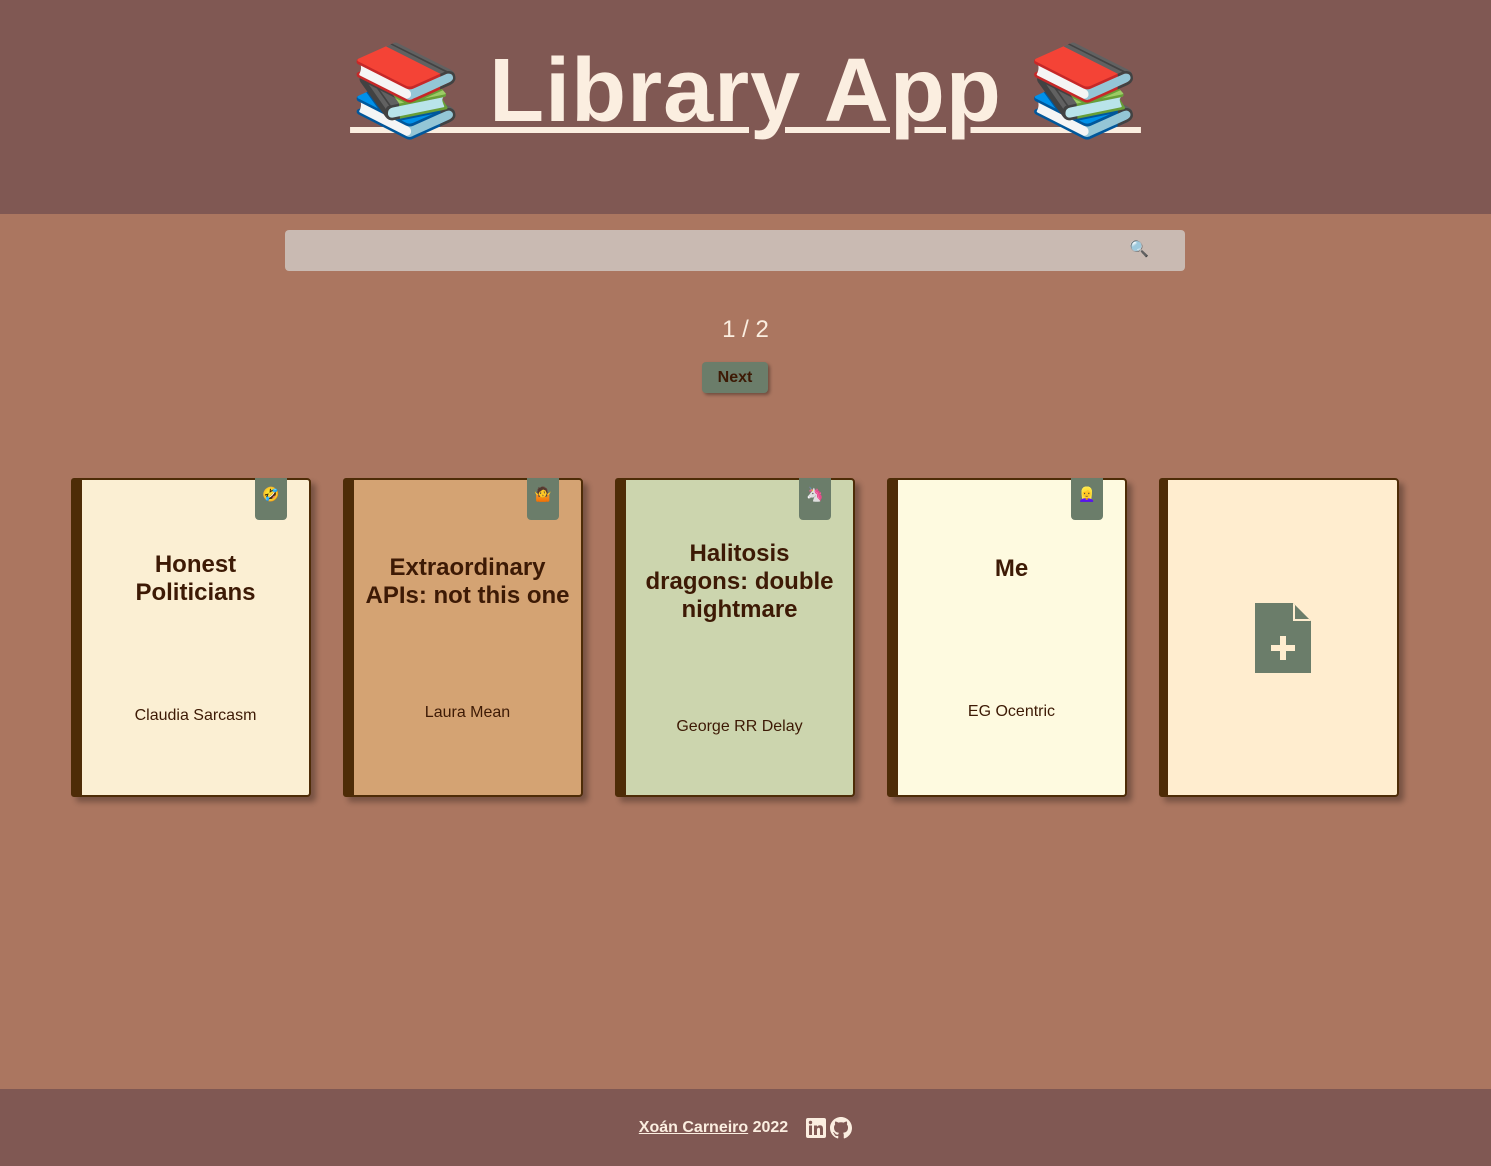 Image resolution: width=1491 pixels, height=1166 pixels. What do you see at coordinates (693, 1128) in the screenshot?
I see `author-link: Xoán Carneiro` at bounding box center [693, 1128].